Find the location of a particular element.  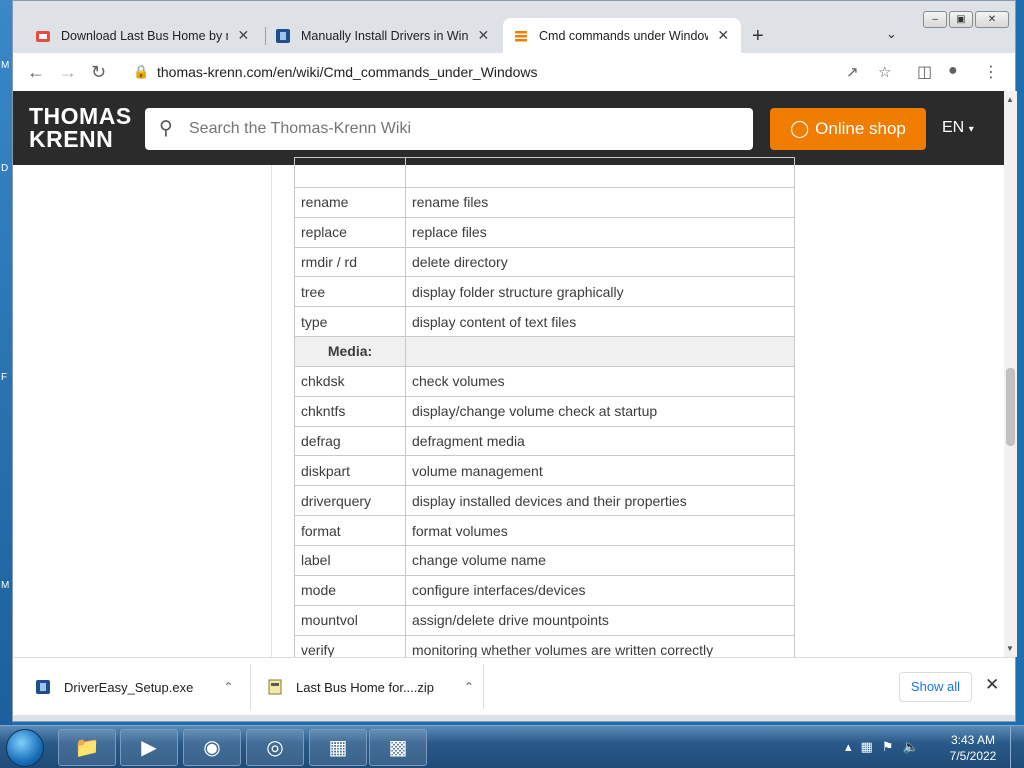

bookmark-star-icon: ☆ is located at coordinates (884, 72).